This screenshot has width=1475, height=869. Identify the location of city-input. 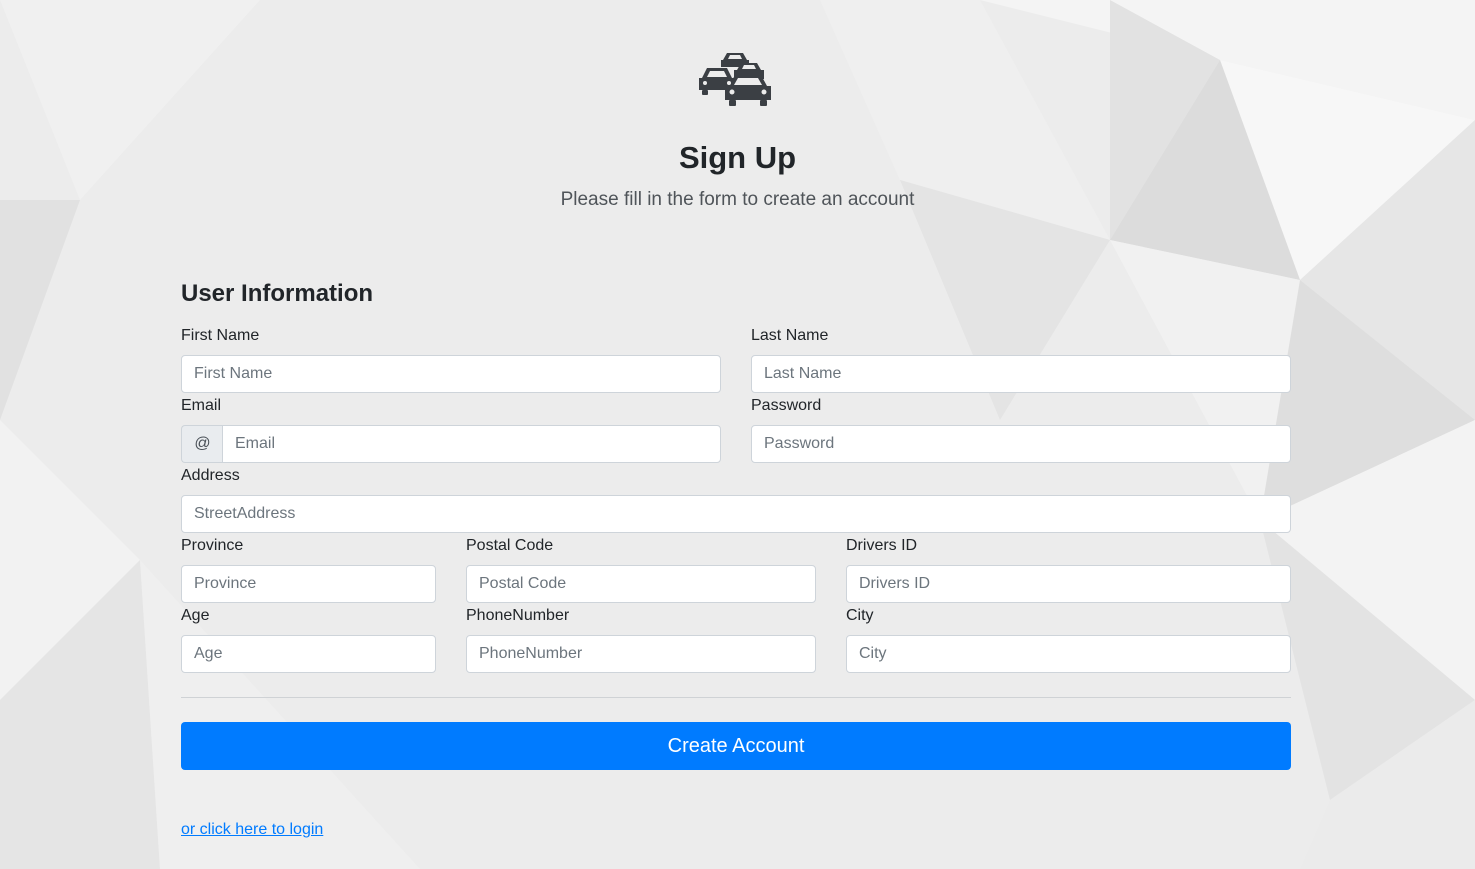
(1068, 654).